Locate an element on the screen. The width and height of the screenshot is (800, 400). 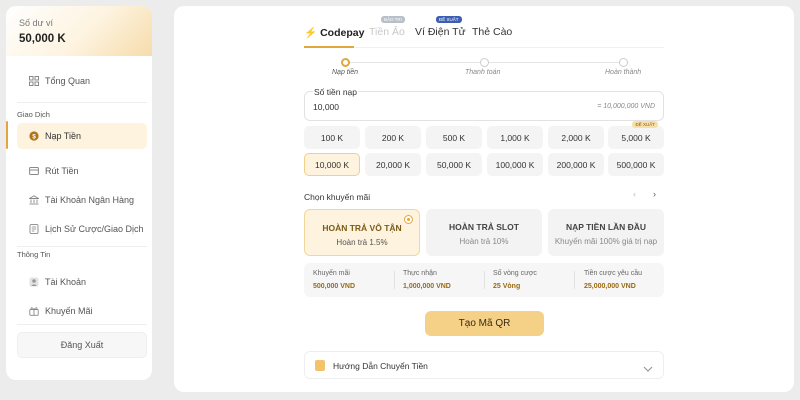
active-tab-underline is located at coordinates (329, 47).